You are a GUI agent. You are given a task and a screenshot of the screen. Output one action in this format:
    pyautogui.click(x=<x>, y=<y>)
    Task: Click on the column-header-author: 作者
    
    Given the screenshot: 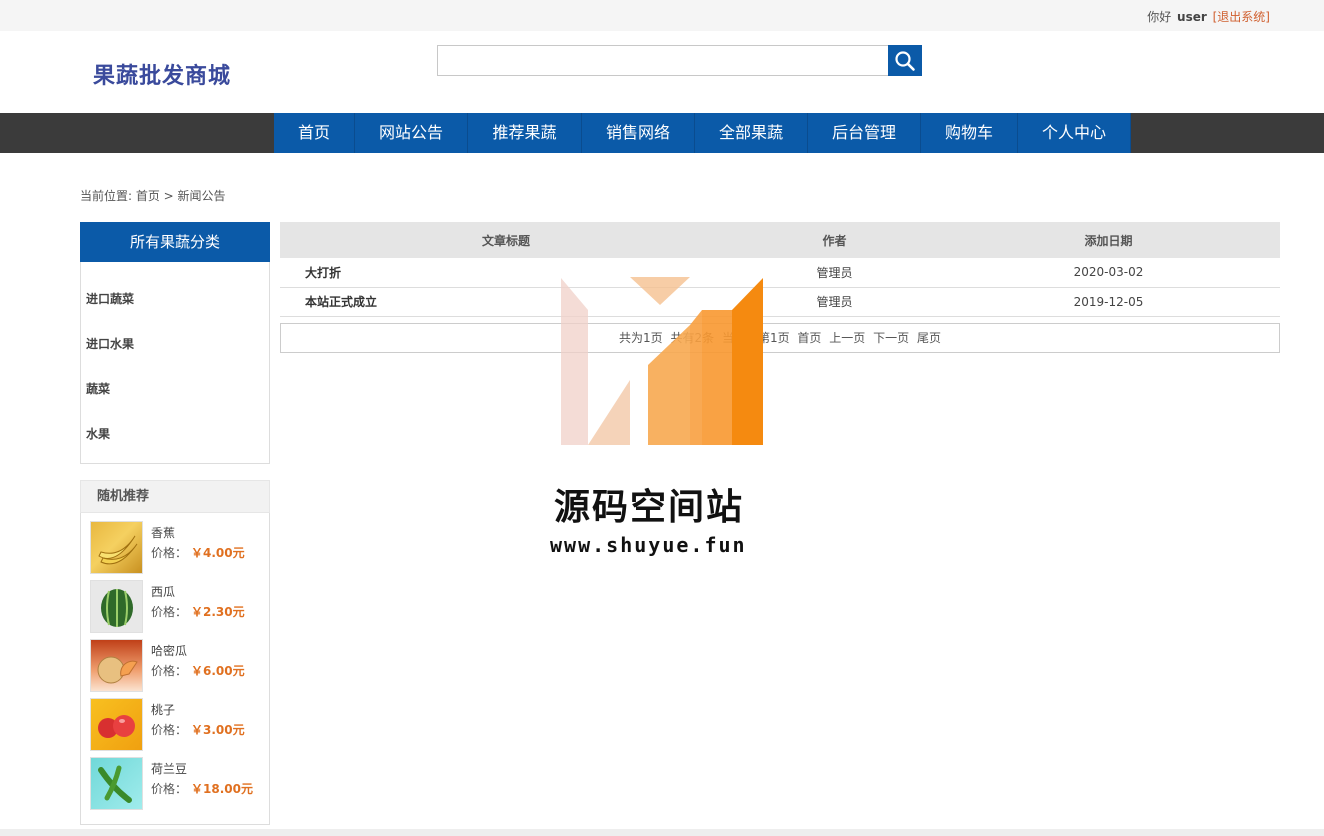 What is the action you would take?
    pyautogui.click(x=834, y=240)
    